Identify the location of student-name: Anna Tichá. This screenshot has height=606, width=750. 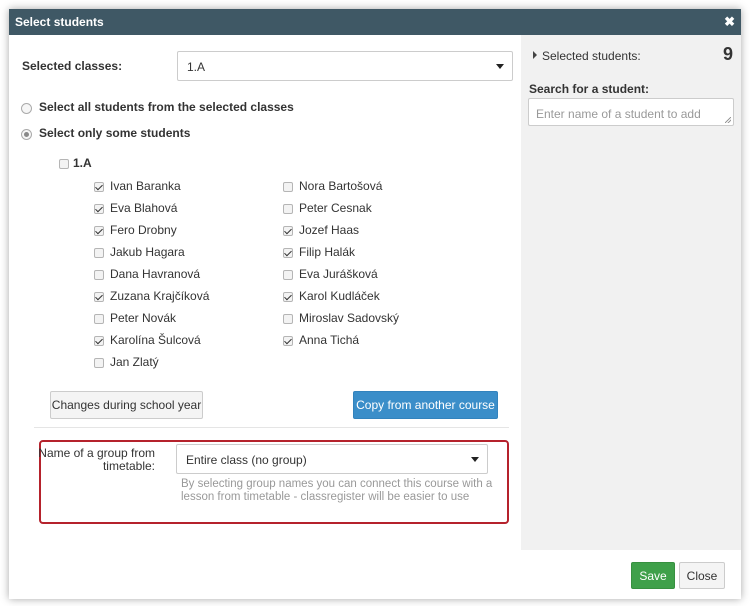
(329, 340).